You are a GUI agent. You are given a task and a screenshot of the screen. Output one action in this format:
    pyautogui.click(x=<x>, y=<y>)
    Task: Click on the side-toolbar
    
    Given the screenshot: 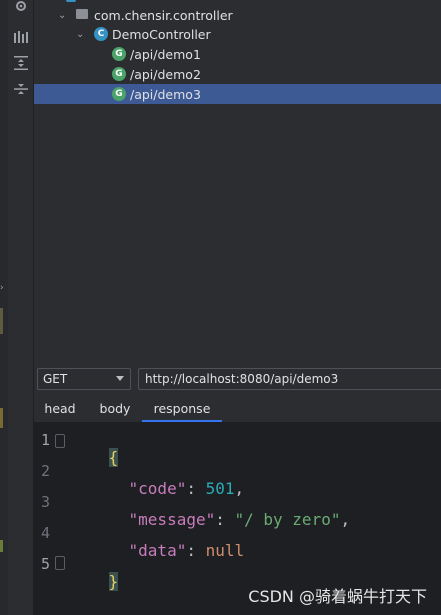 What is the action you would take?
    pyautogui.click(x=21, y=307)
    